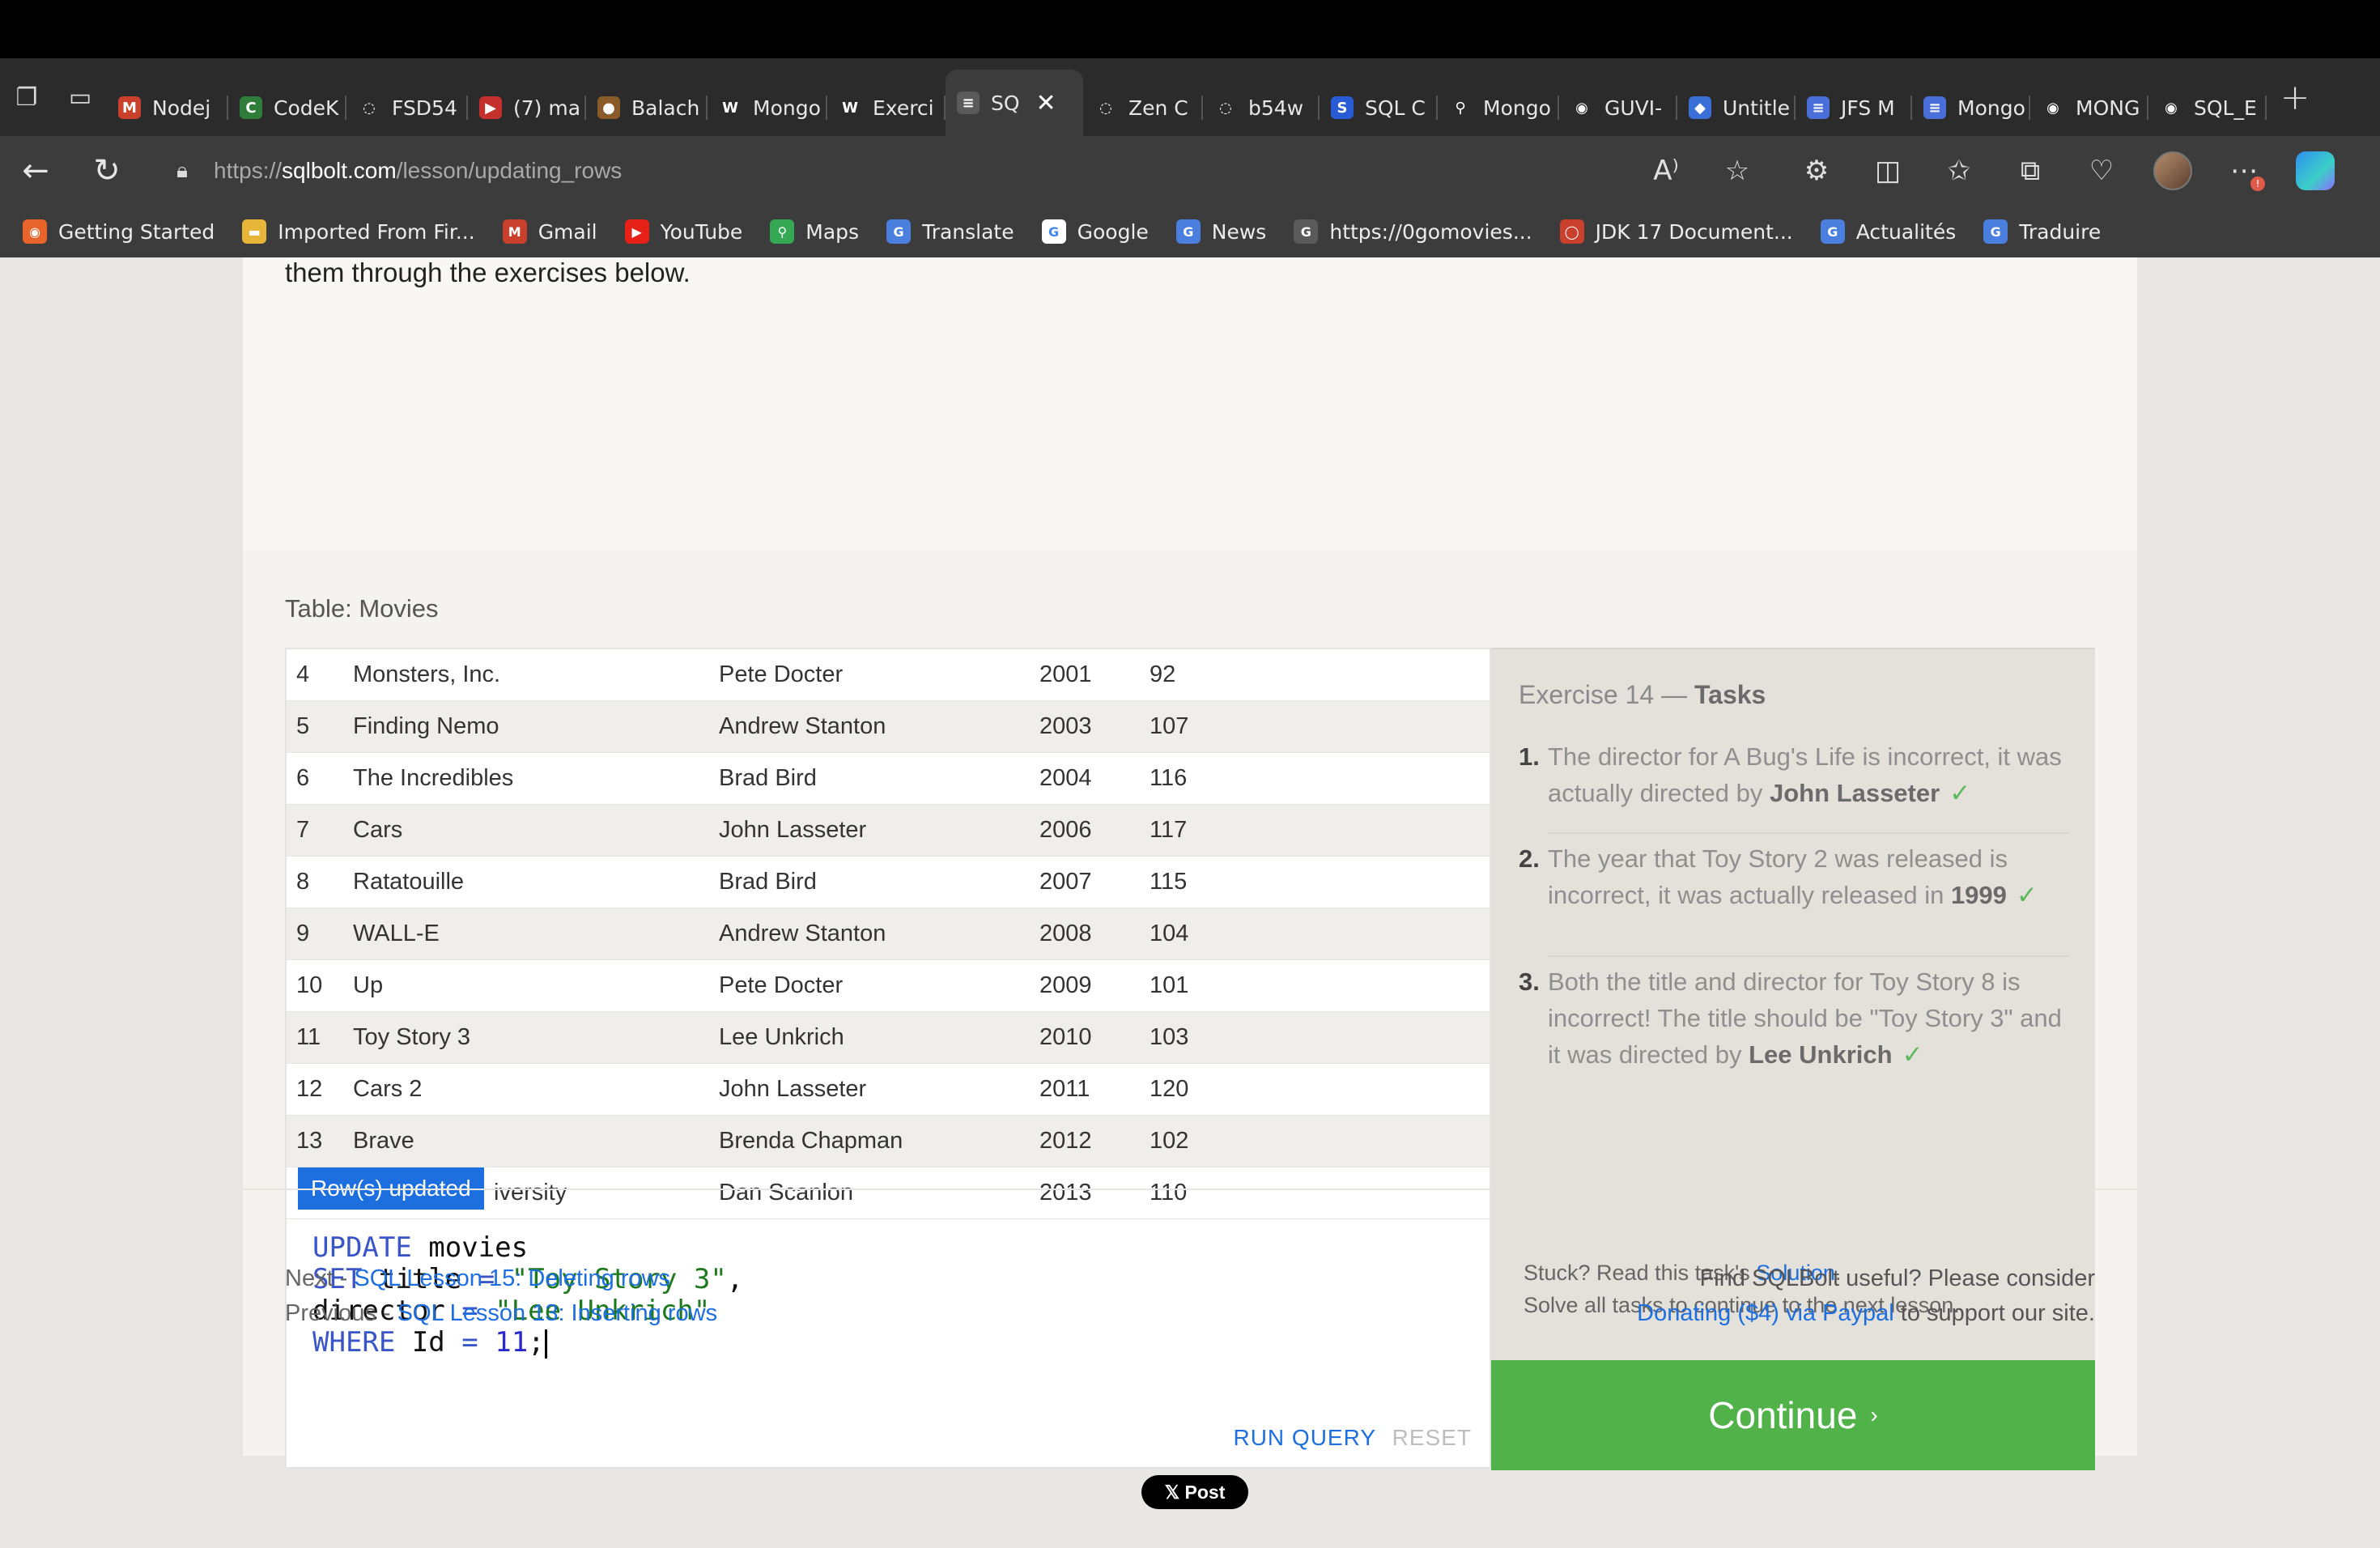 This screenshot has height=1548, width=2380. I want to click on tab-item: ▶ (7) ma, so click(527, 107).